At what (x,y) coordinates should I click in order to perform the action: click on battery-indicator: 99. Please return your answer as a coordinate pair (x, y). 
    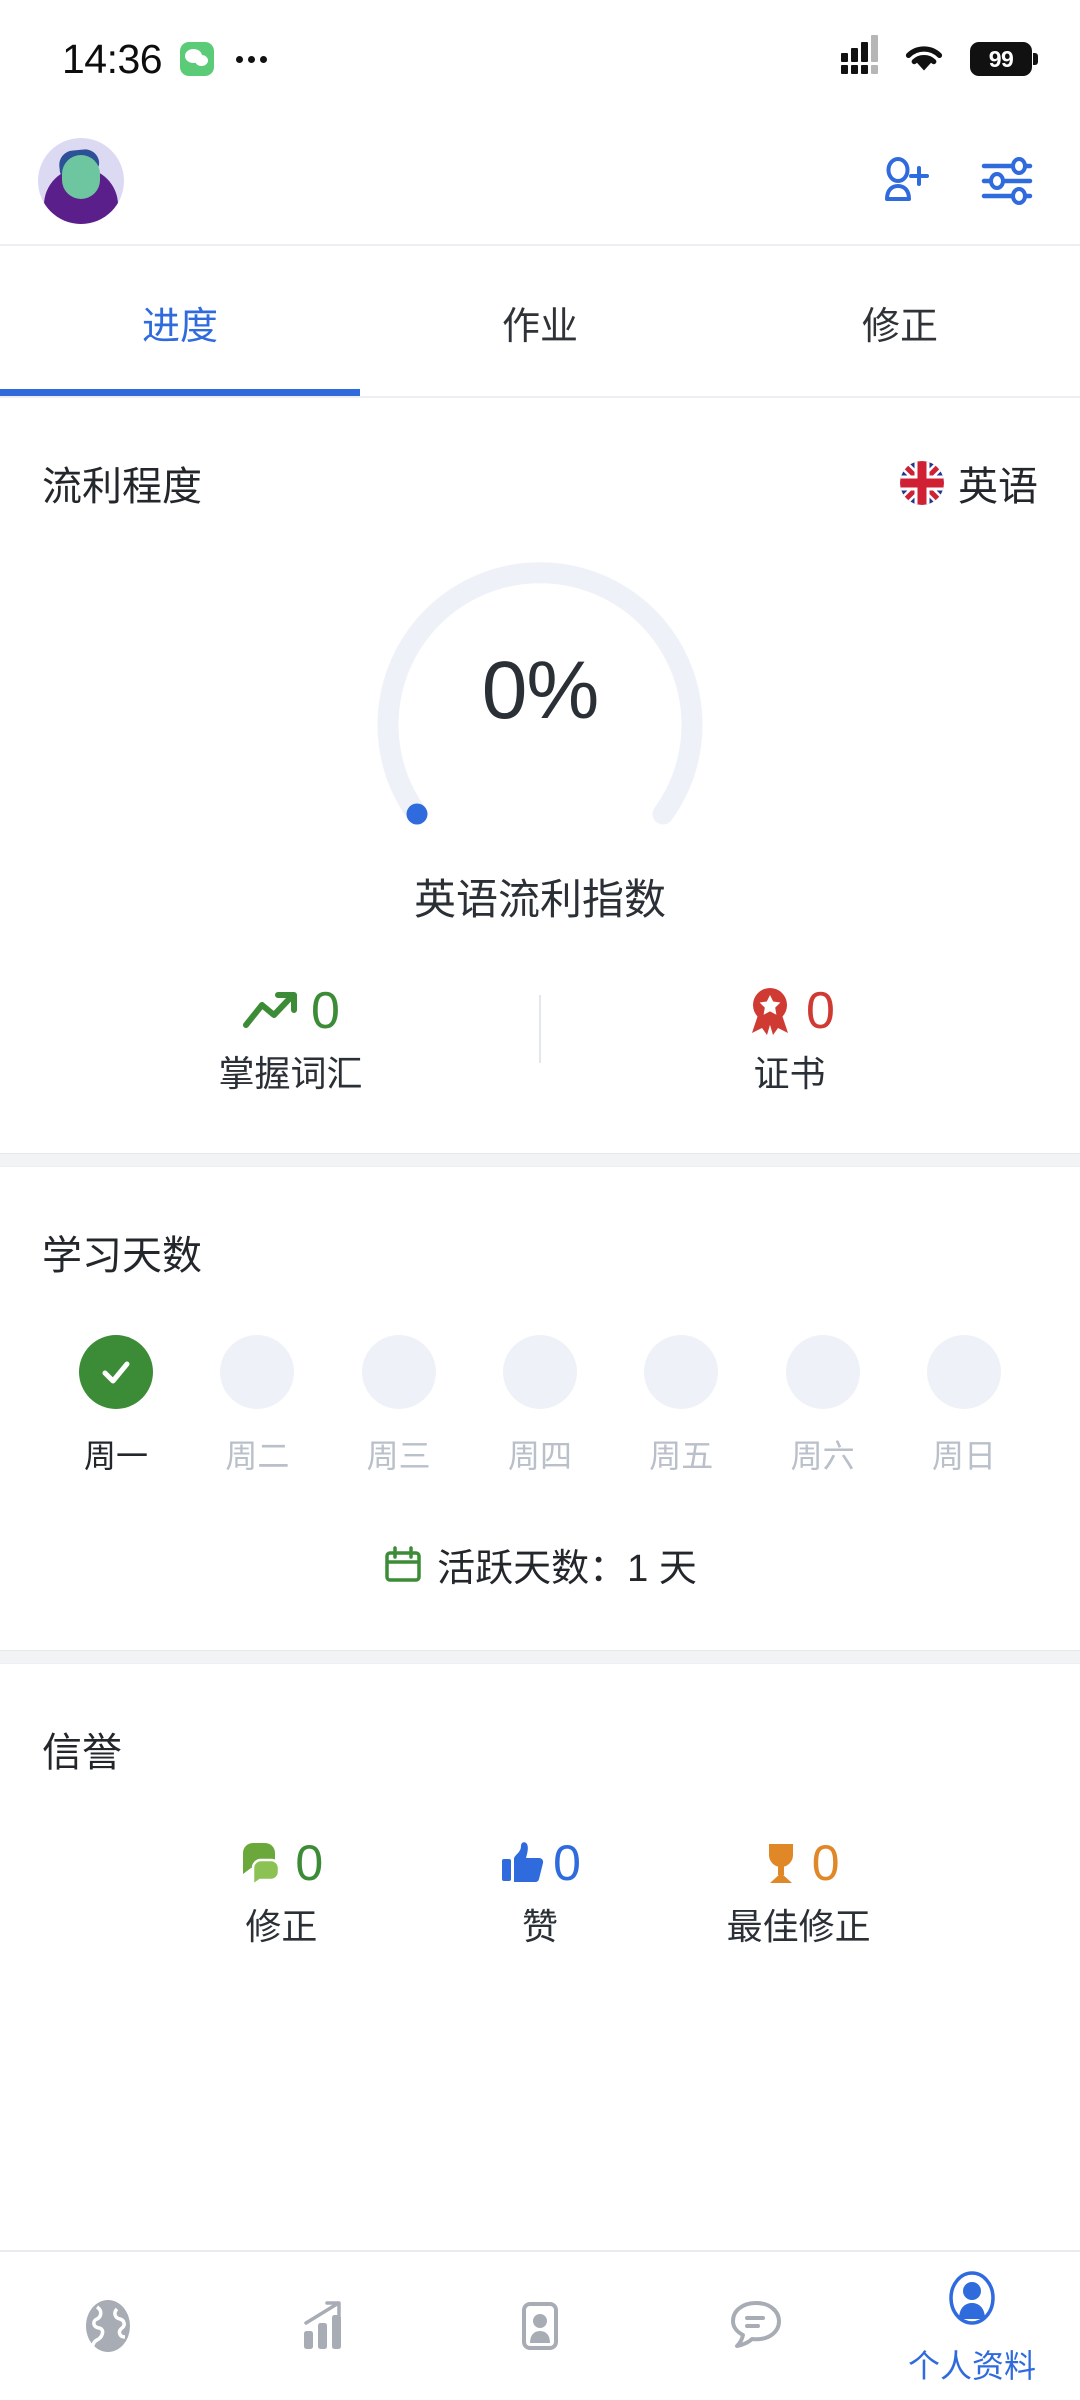
    Looking at the image, I should click on (1004, 59).